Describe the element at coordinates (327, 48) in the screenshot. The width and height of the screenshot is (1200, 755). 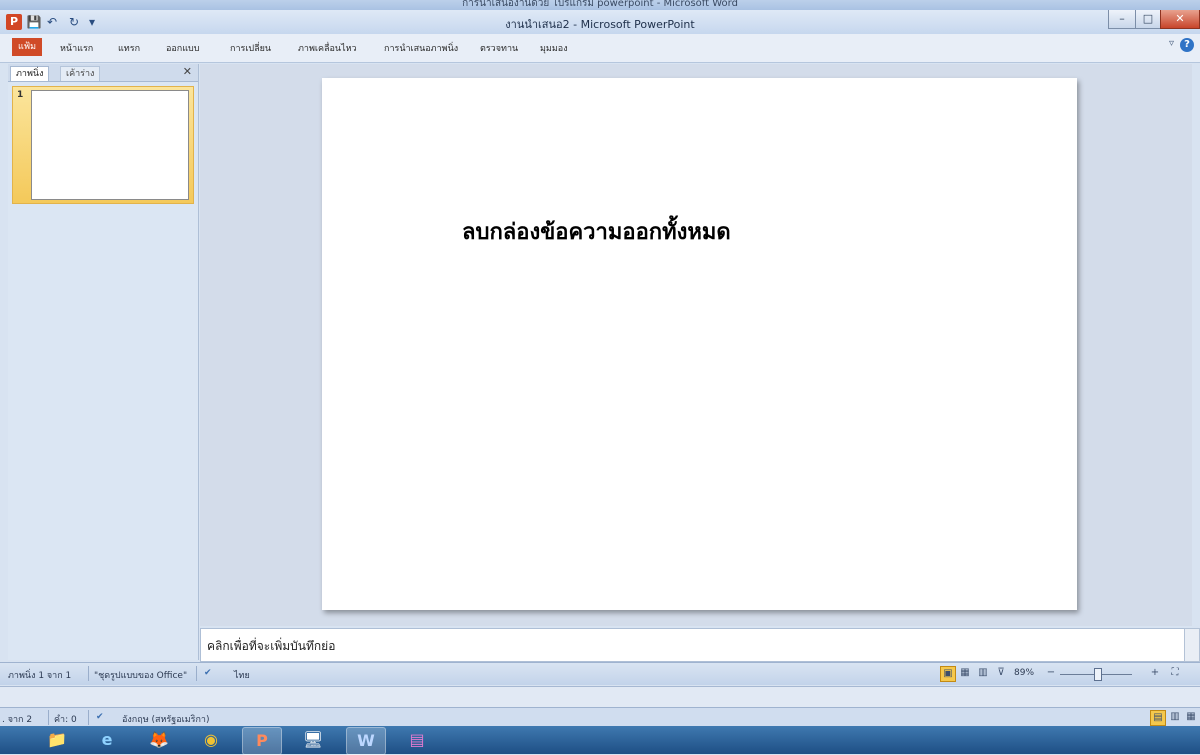
I see `tab-animations: ภาพเคลื่อนไหว` at that location.